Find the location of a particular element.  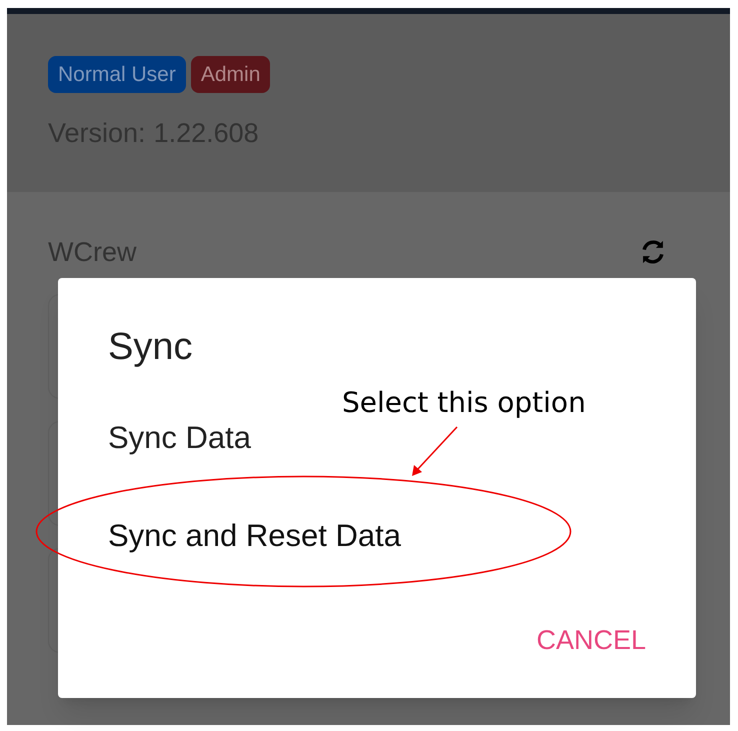

cancel-button: CANCEL is located at coordinates (591, 640).